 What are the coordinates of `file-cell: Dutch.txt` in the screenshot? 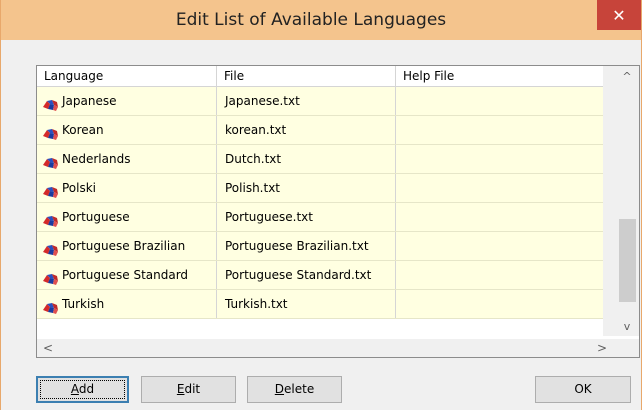 It's located at (306, 159).